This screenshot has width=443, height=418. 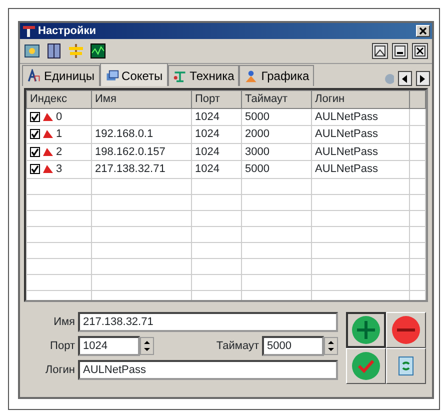 What do you see at coordinates (238, 346) in the screenshot?
I see `field-label: Таймаут` at bounding box center [238, 346].